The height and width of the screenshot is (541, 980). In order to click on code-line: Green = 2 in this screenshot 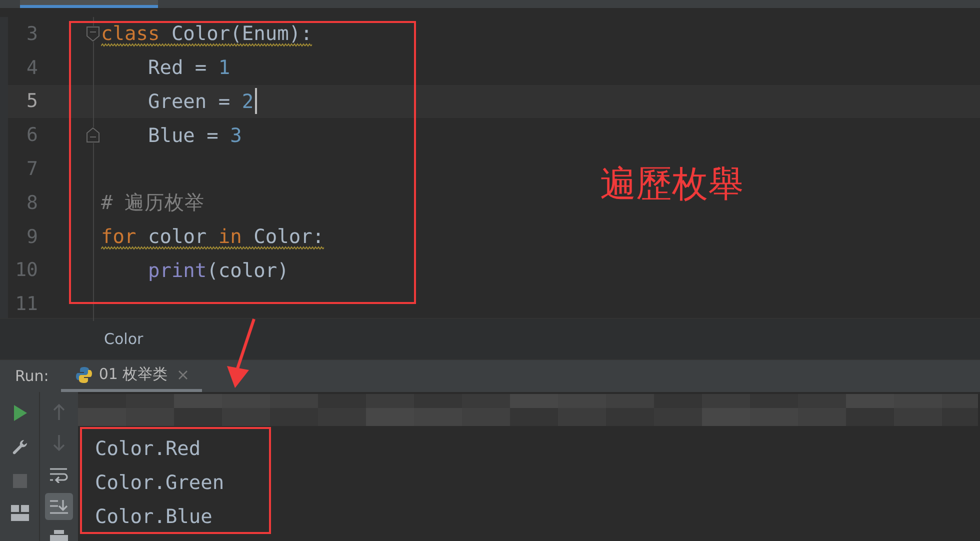, I will do `click(179, 101)`.